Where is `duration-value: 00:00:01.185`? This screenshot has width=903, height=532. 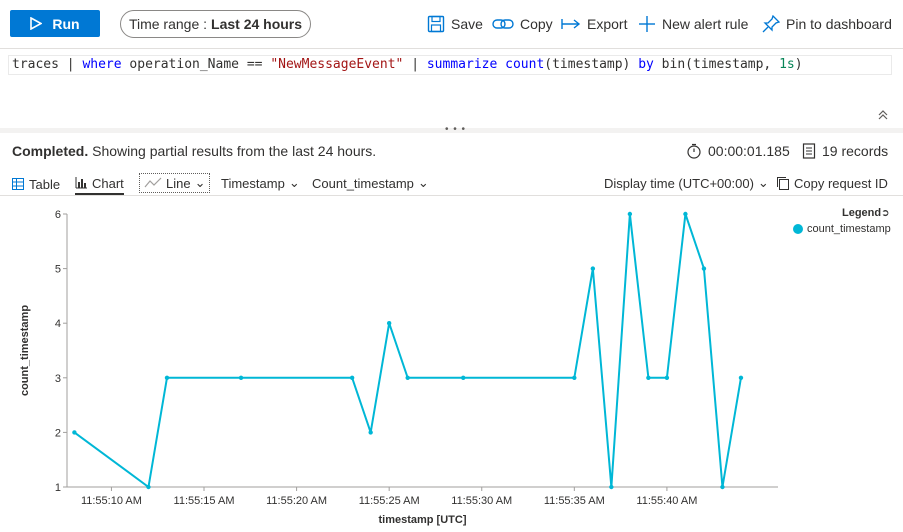
duration-value: 00:00:01.185 is located at coordinates (749, 151).